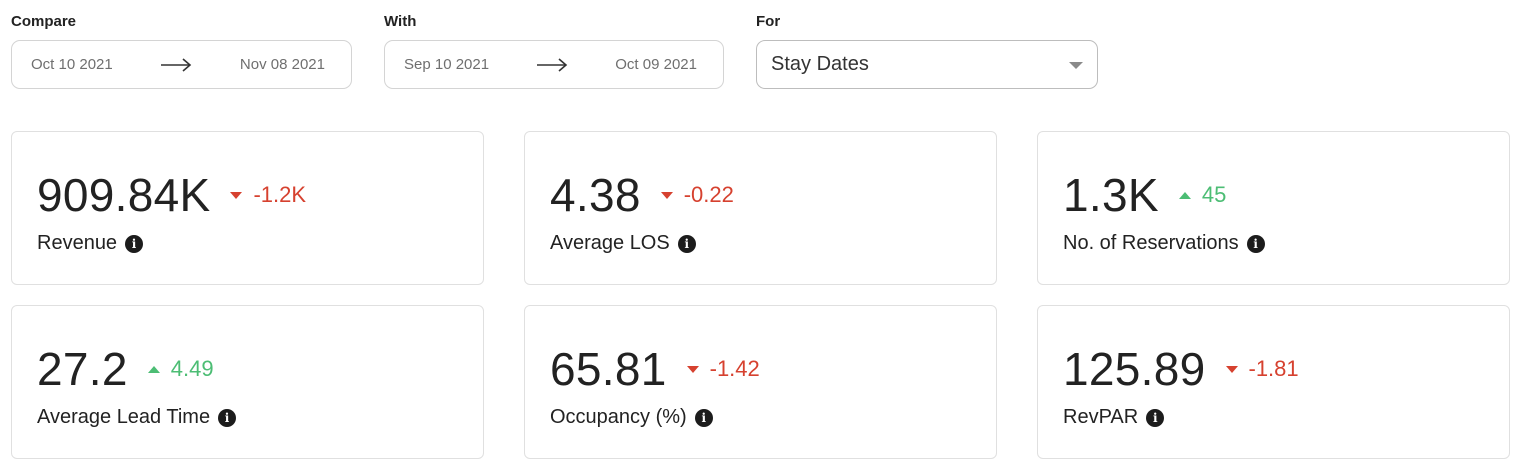 The height and width of the screenshot is (469, 1527). I want to click on metric-label-row: Average LOS i, so click(623, 243).